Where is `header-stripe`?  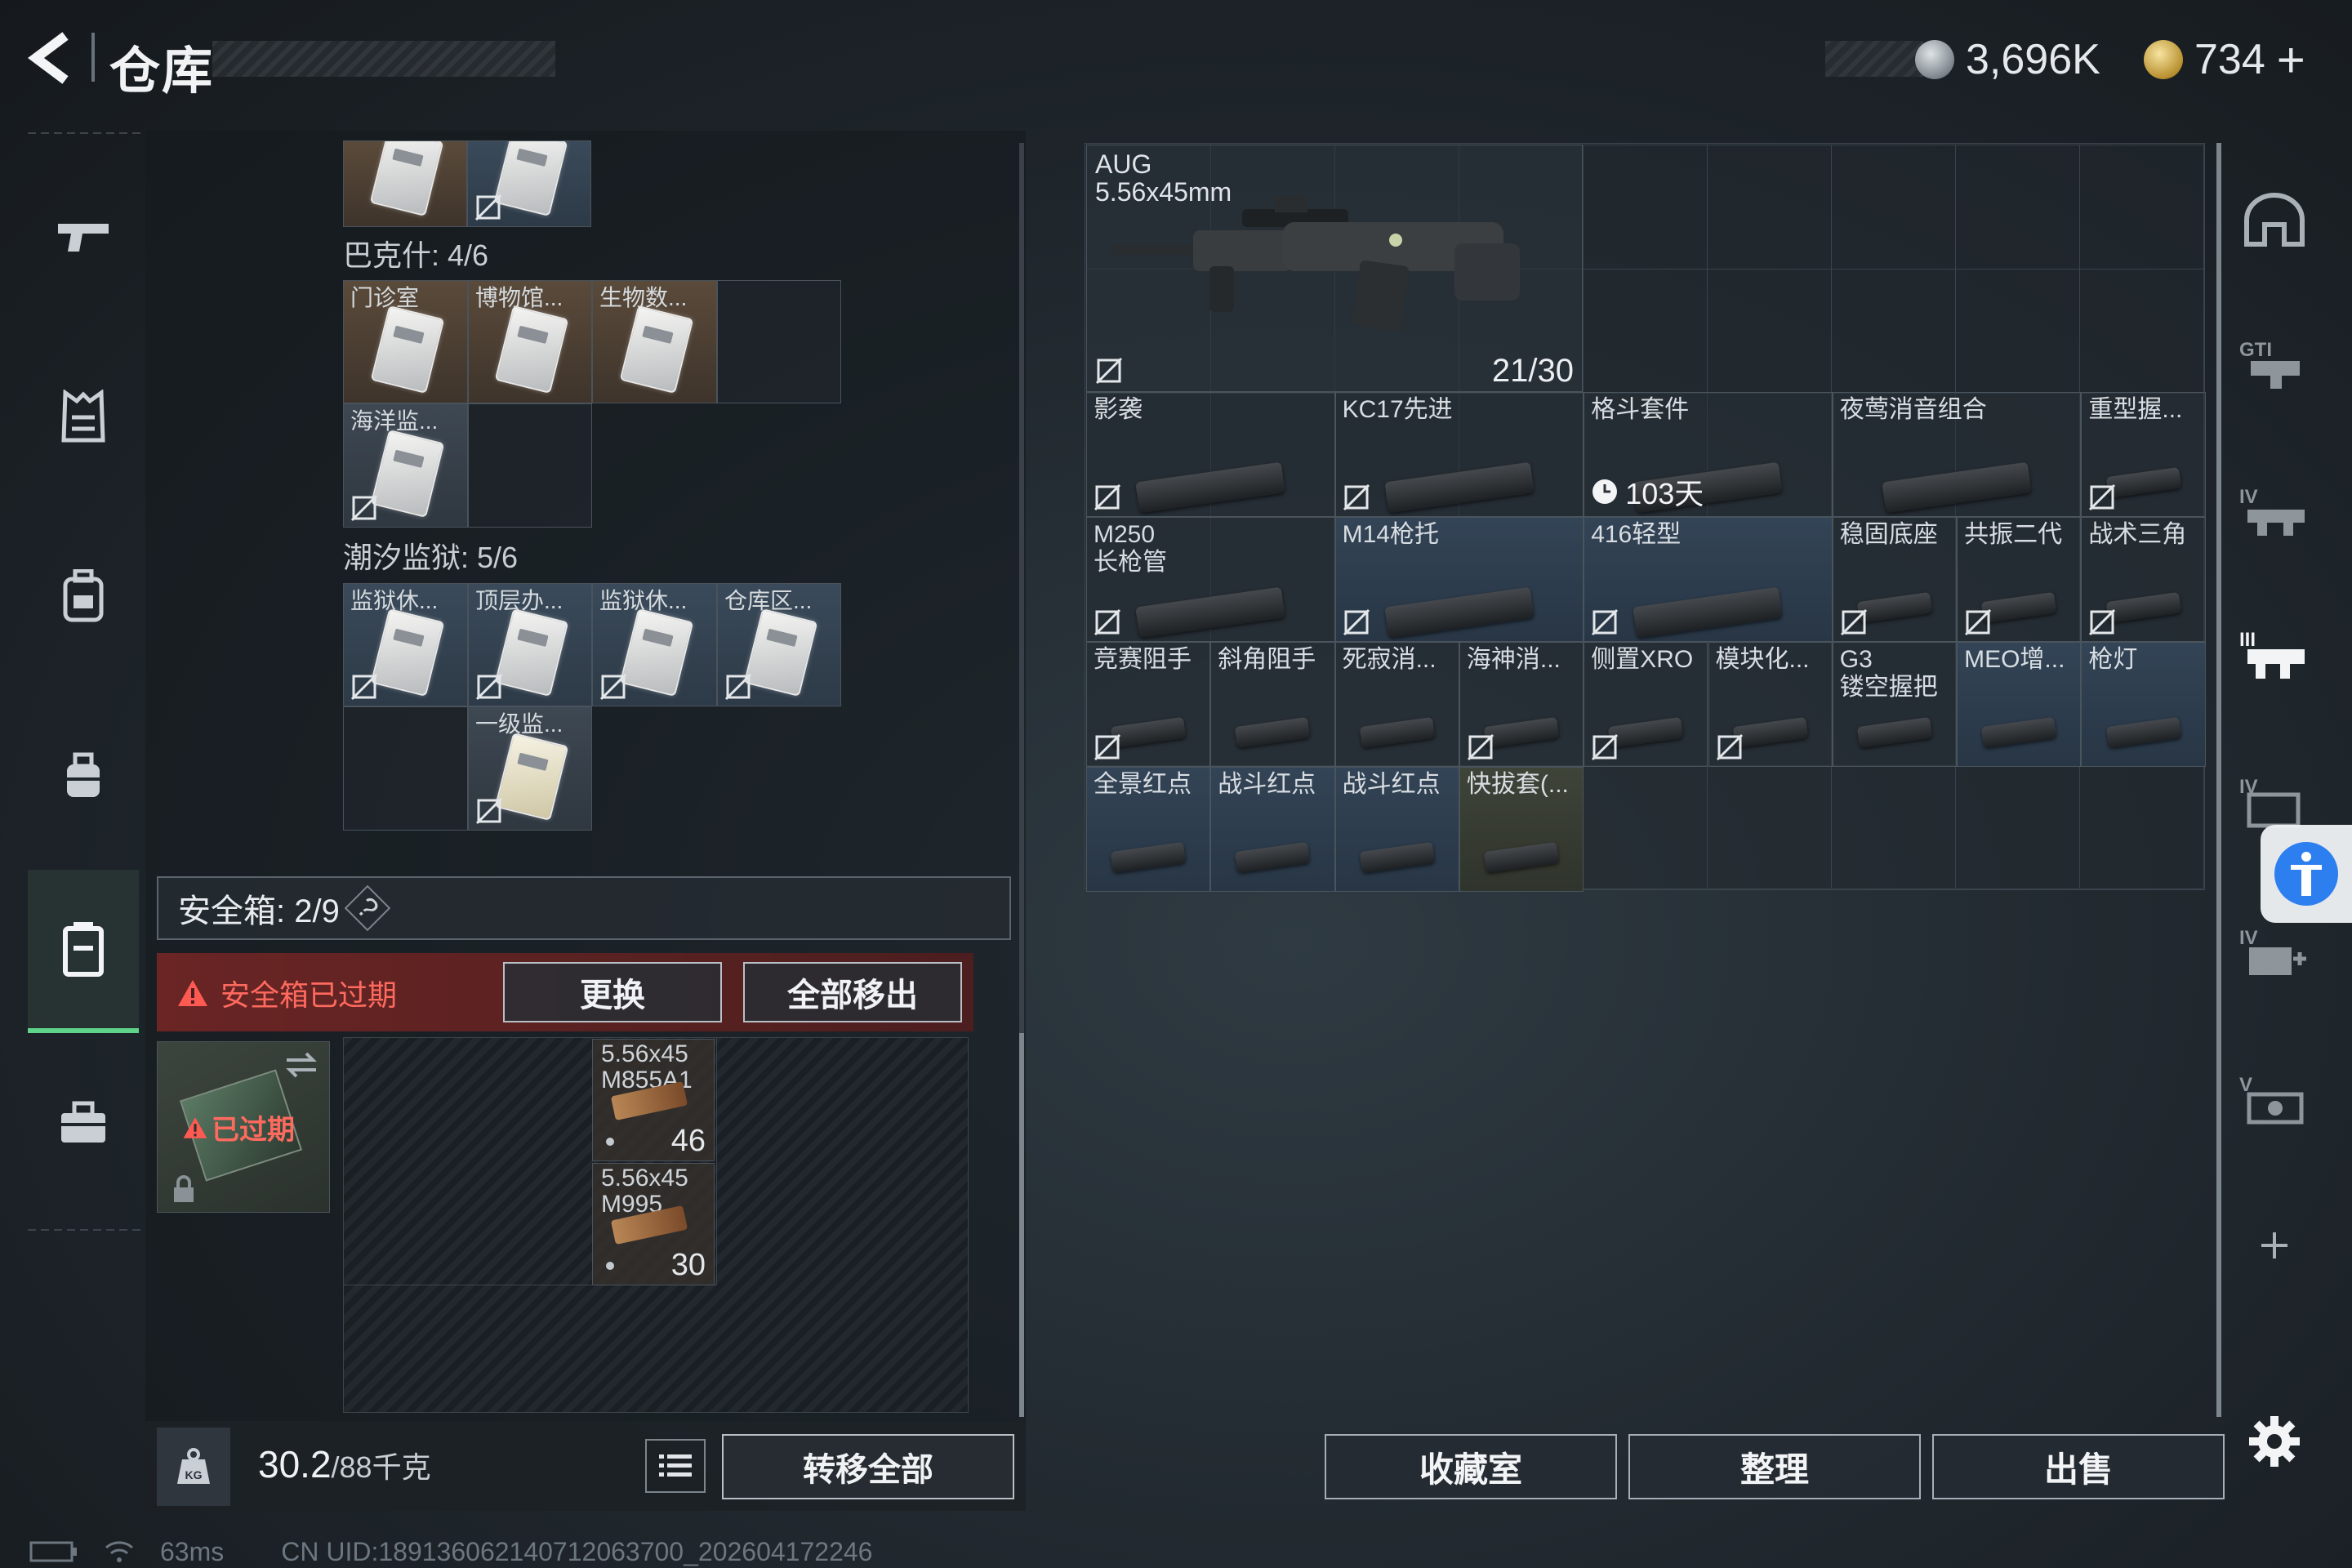
header-stripe is located at coordinates (383, 59).